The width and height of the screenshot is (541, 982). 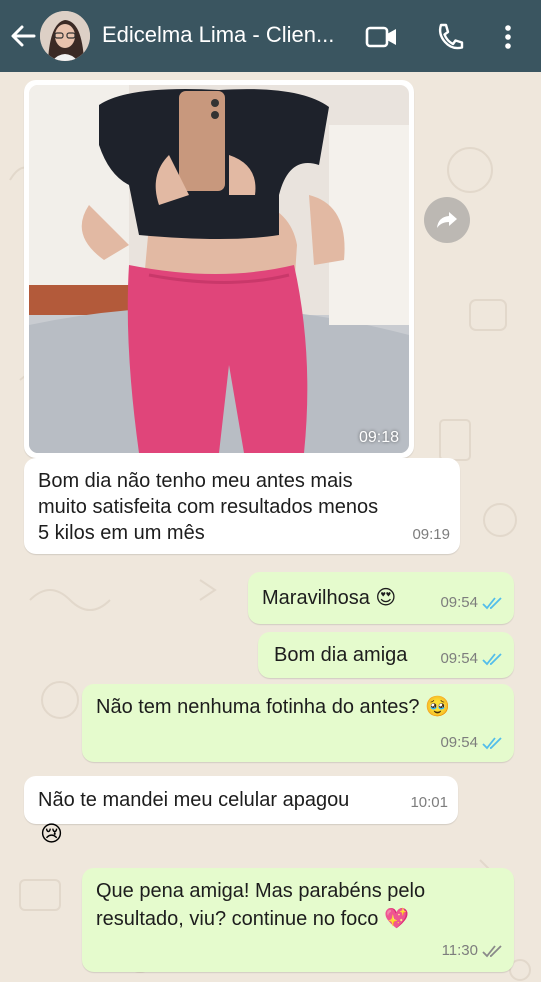 What do you see at coordinates (65, 36) in the screenshot?
I see `contact-avatar` at bounding box center [65, 36].